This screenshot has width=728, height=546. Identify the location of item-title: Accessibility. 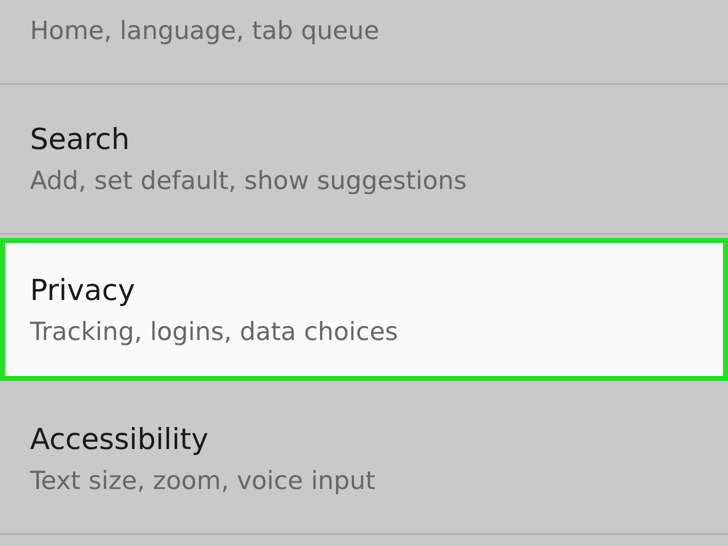
(120, 439).